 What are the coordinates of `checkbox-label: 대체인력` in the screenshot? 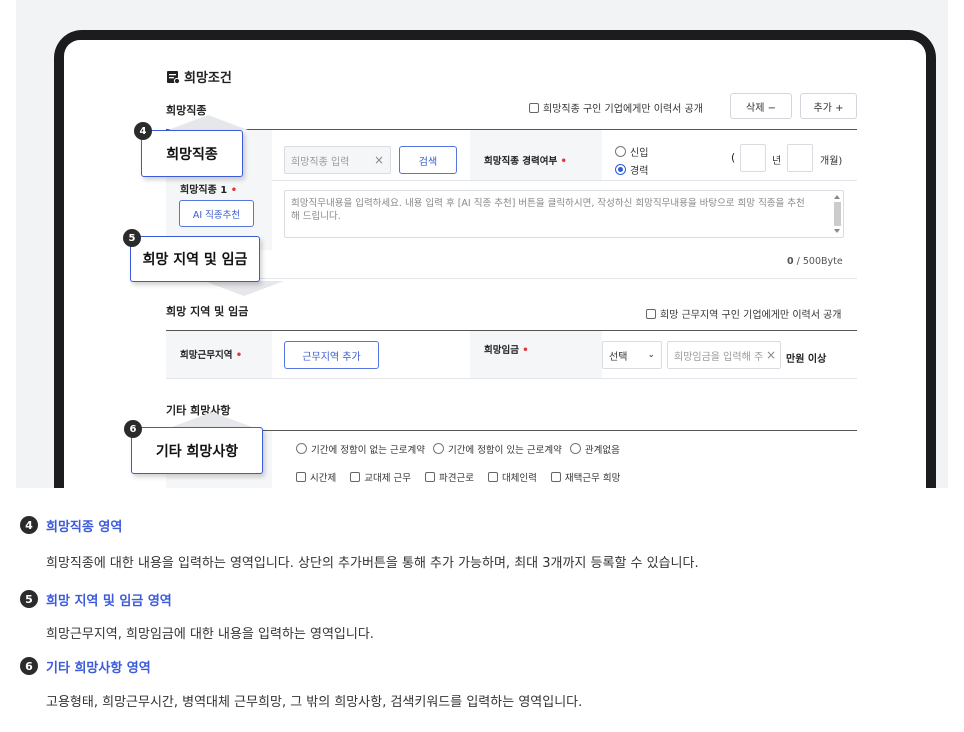 It's located at (519, 478).